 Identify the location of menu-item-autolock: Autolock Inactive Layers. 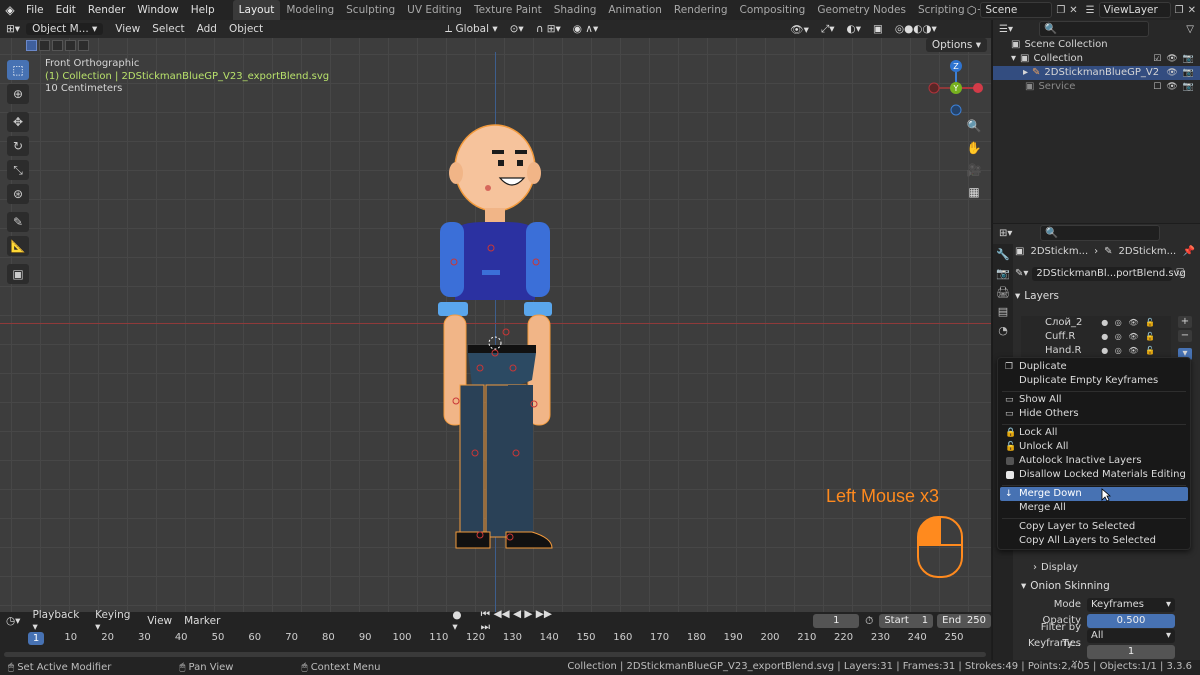
(1094, 461).